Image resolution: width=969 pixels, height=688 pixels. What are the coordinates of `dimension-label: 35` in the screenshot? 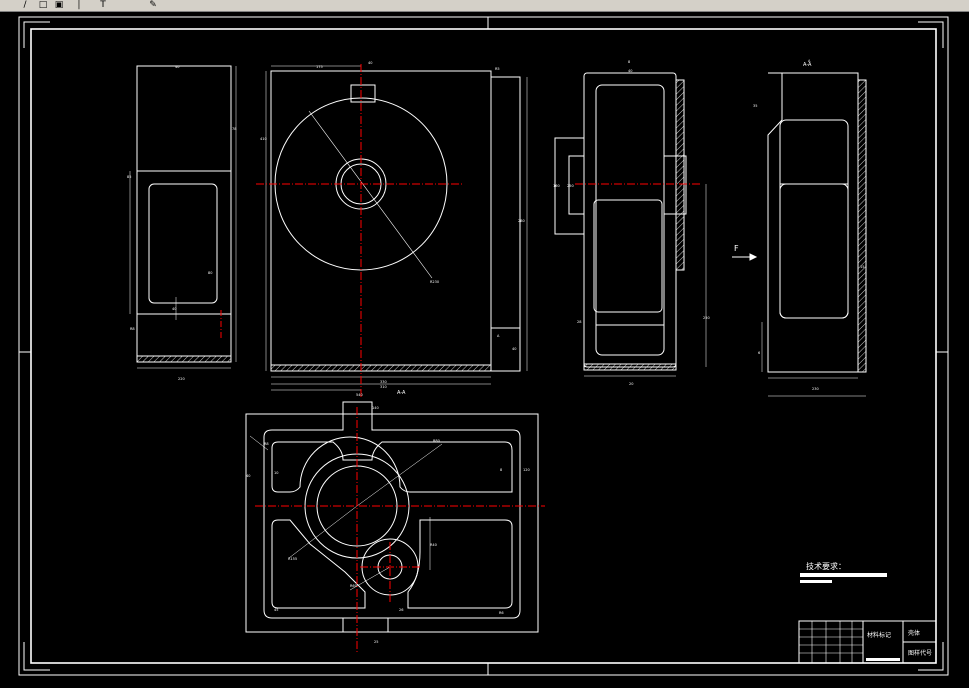 It's located at (755, 106).